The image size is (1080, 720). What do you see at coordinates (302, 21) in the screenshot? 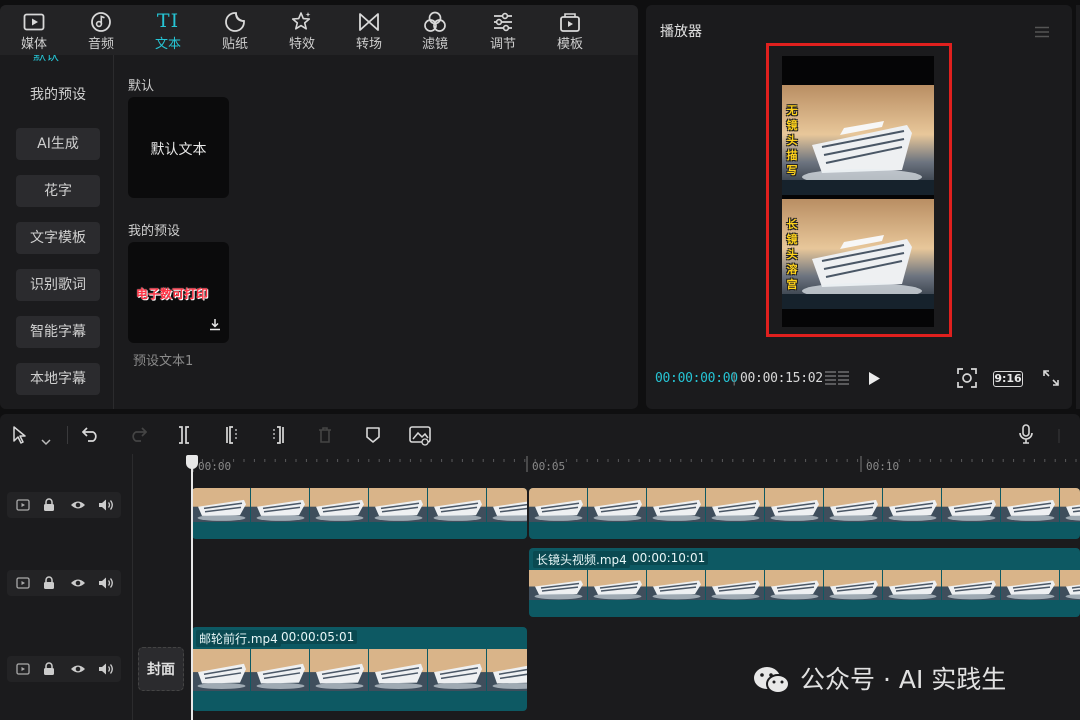
I see `effects-icon` at bounding box center [302, 21].